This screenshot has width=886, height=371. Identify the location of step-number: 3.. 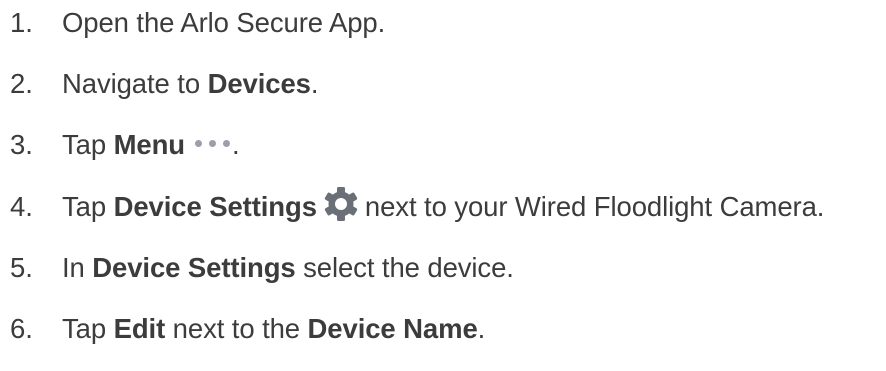
(21, 144).